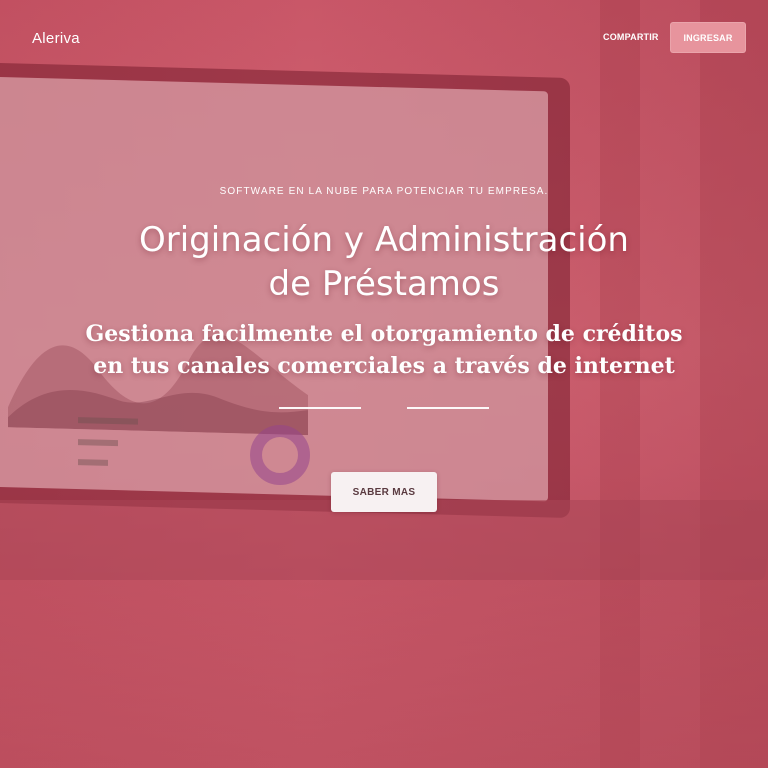 The image size is (768, 768). What do you see at coordinates (320, 408) in the screenshot?
I see `divider-left` at bounding box center [320, 408].